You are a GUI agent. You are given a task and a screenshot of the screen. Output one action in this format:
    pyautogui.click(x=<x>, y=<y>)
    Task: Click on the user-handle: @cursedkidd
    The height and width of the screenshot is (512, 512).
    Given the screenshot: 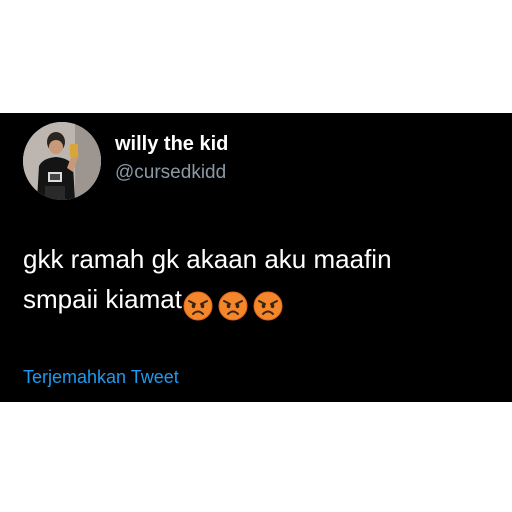 What is the action you would take?
    pyautogui.click(x=170, y=173)
    